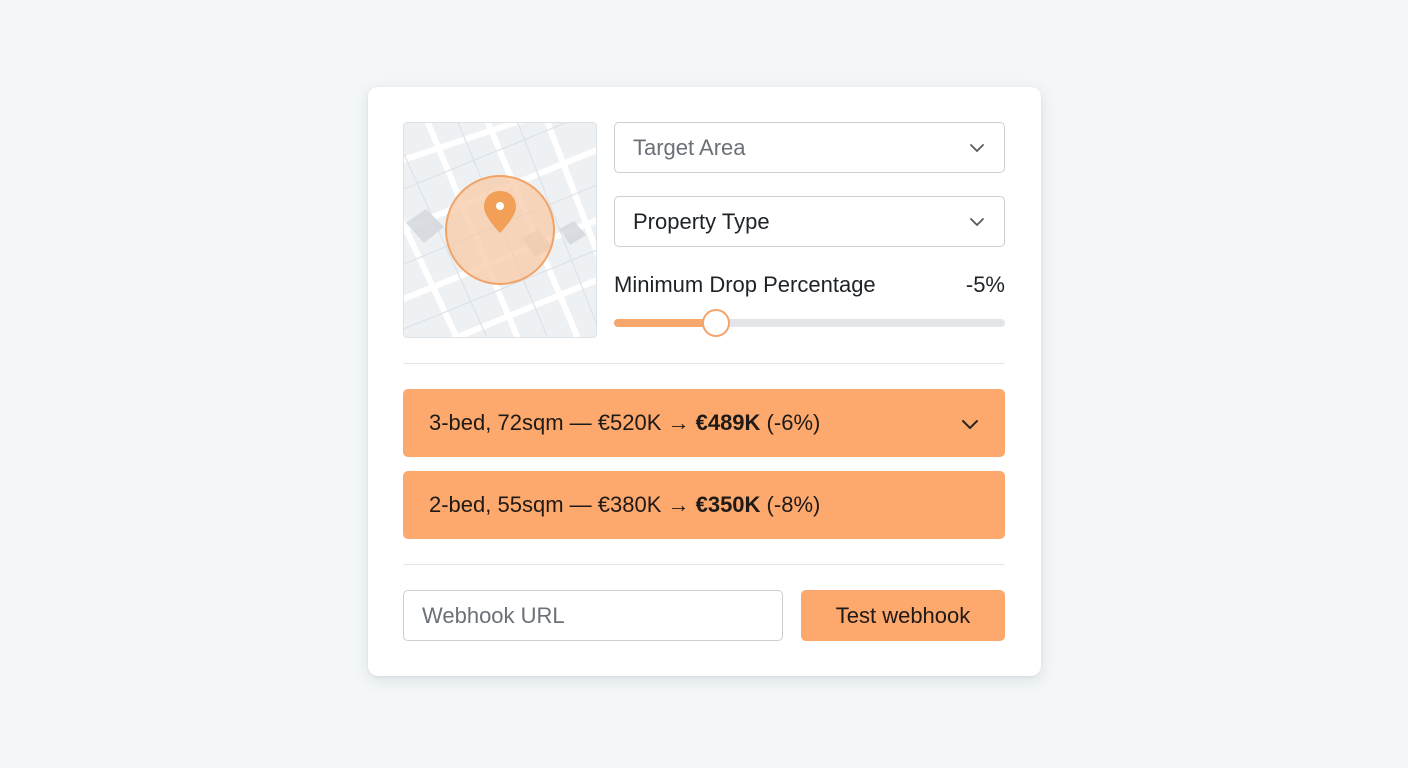 The height and width of the screenshot is (768, 1408). What do you see at coordinates (809, 147) in the screenshot?
I see `target-area-select: Target Area` at bounding box center [809, 147].